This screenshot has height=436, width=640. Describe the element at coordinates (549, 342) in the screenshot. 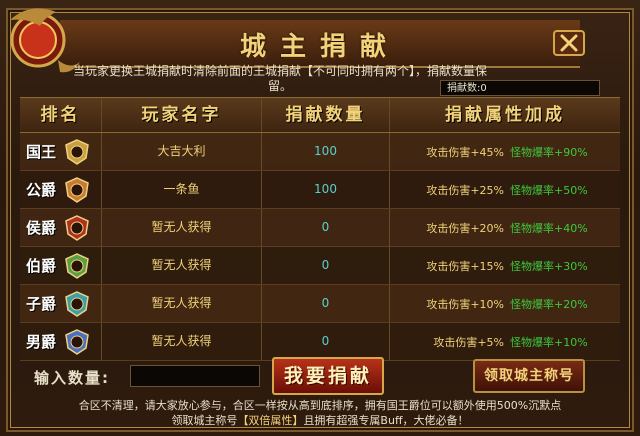

I see `drop-rate-bonus: 怪物爆率+10%` at that location.